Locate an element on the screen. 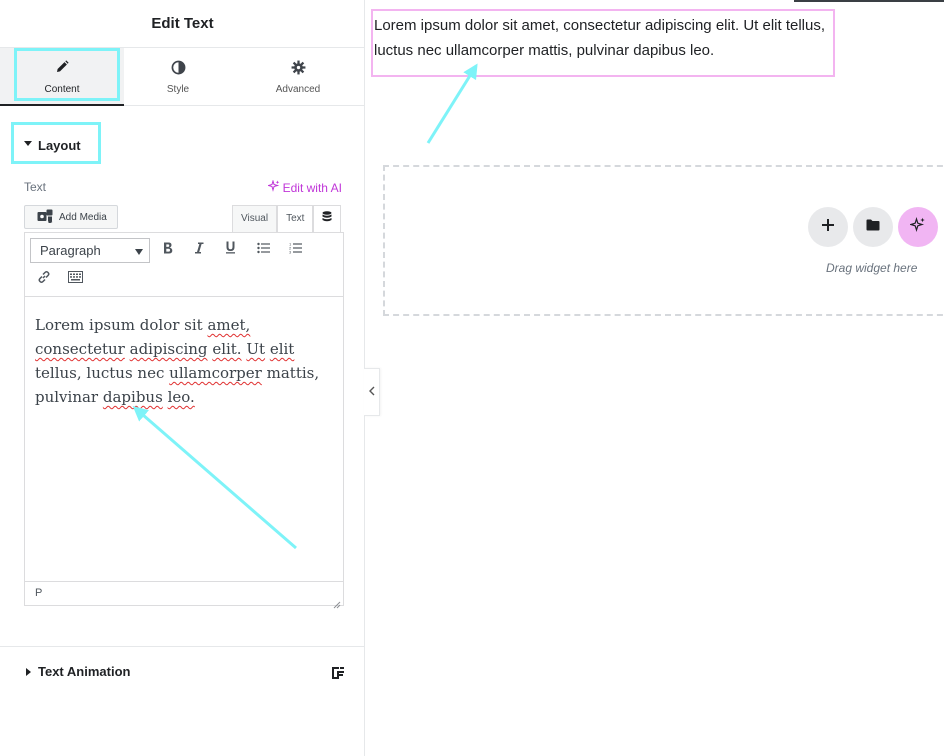 Image resolution: width=944 pixels, height=756 pixels. gear-icon is located at coordinates (298, 69).